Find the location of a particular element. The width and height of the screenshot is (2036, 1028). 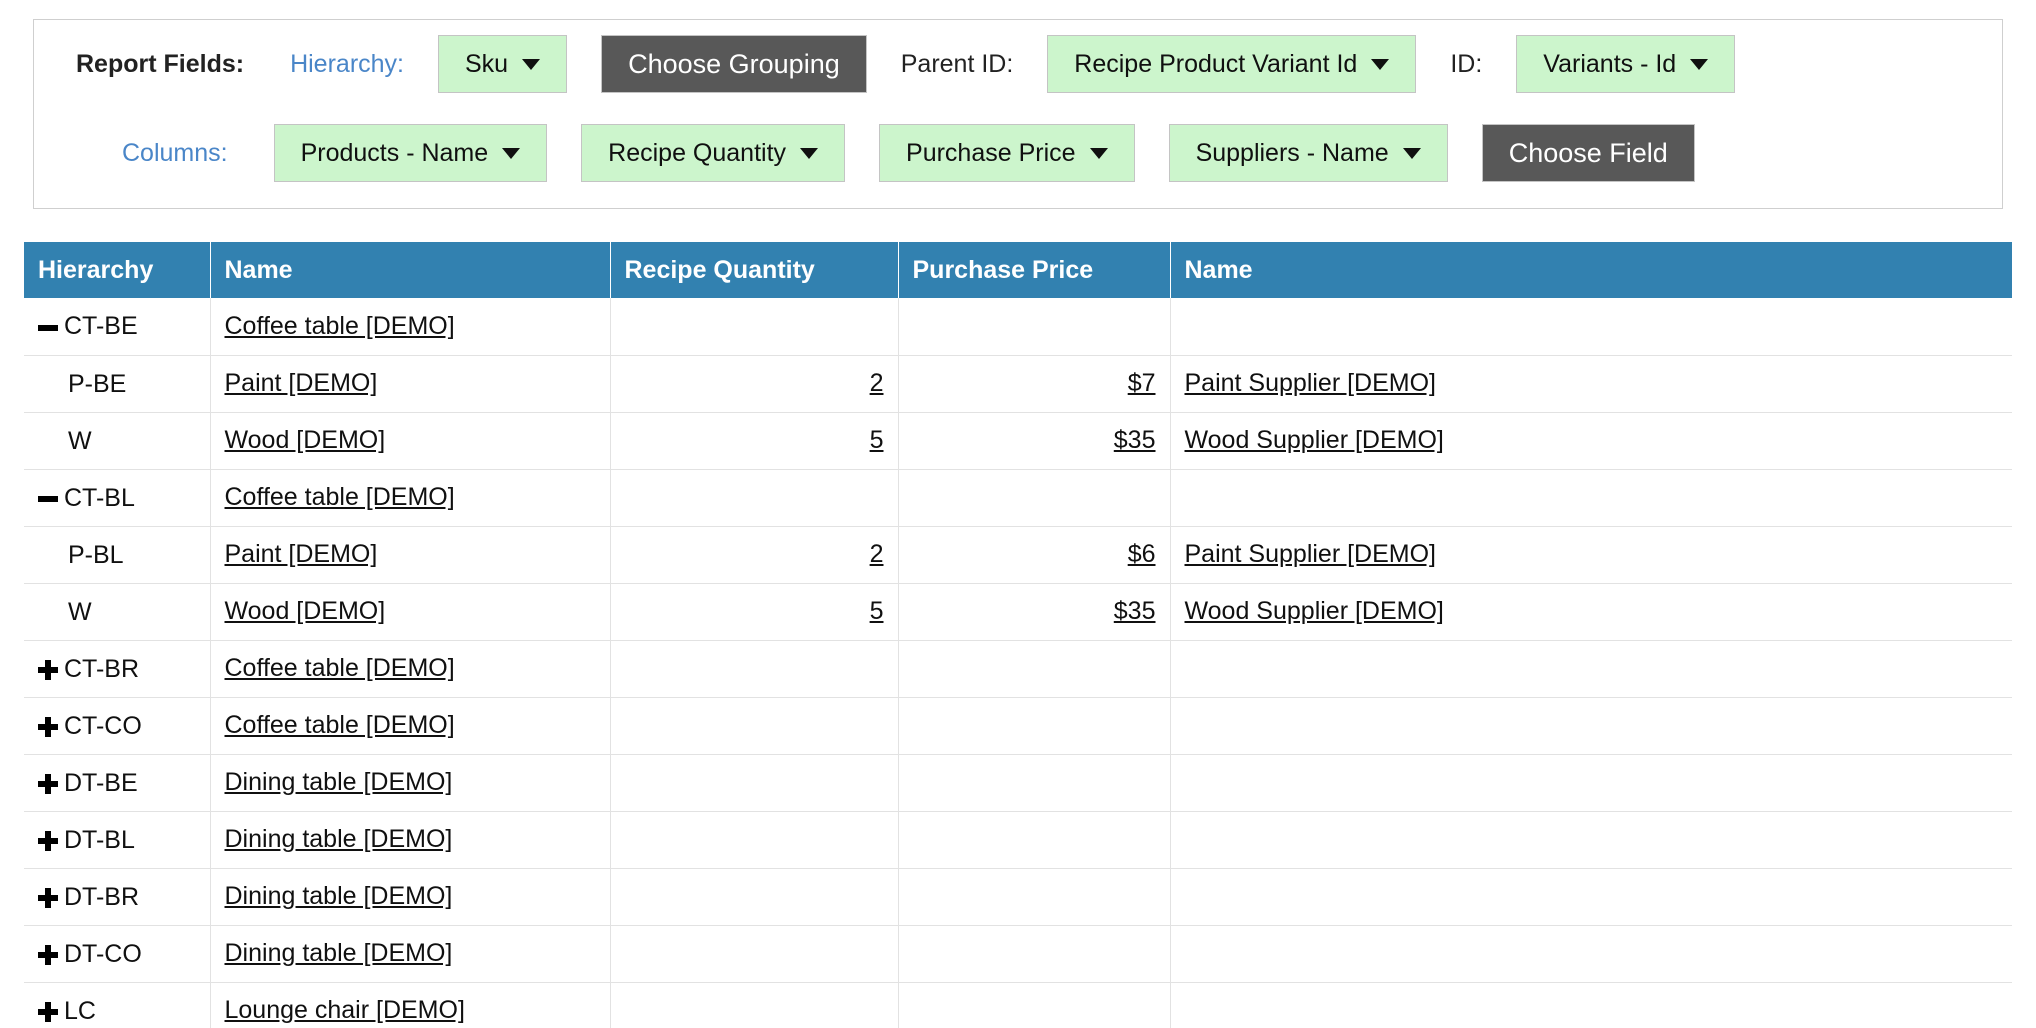

hierarchy-label-text: W is located at coordinates (80, 611).